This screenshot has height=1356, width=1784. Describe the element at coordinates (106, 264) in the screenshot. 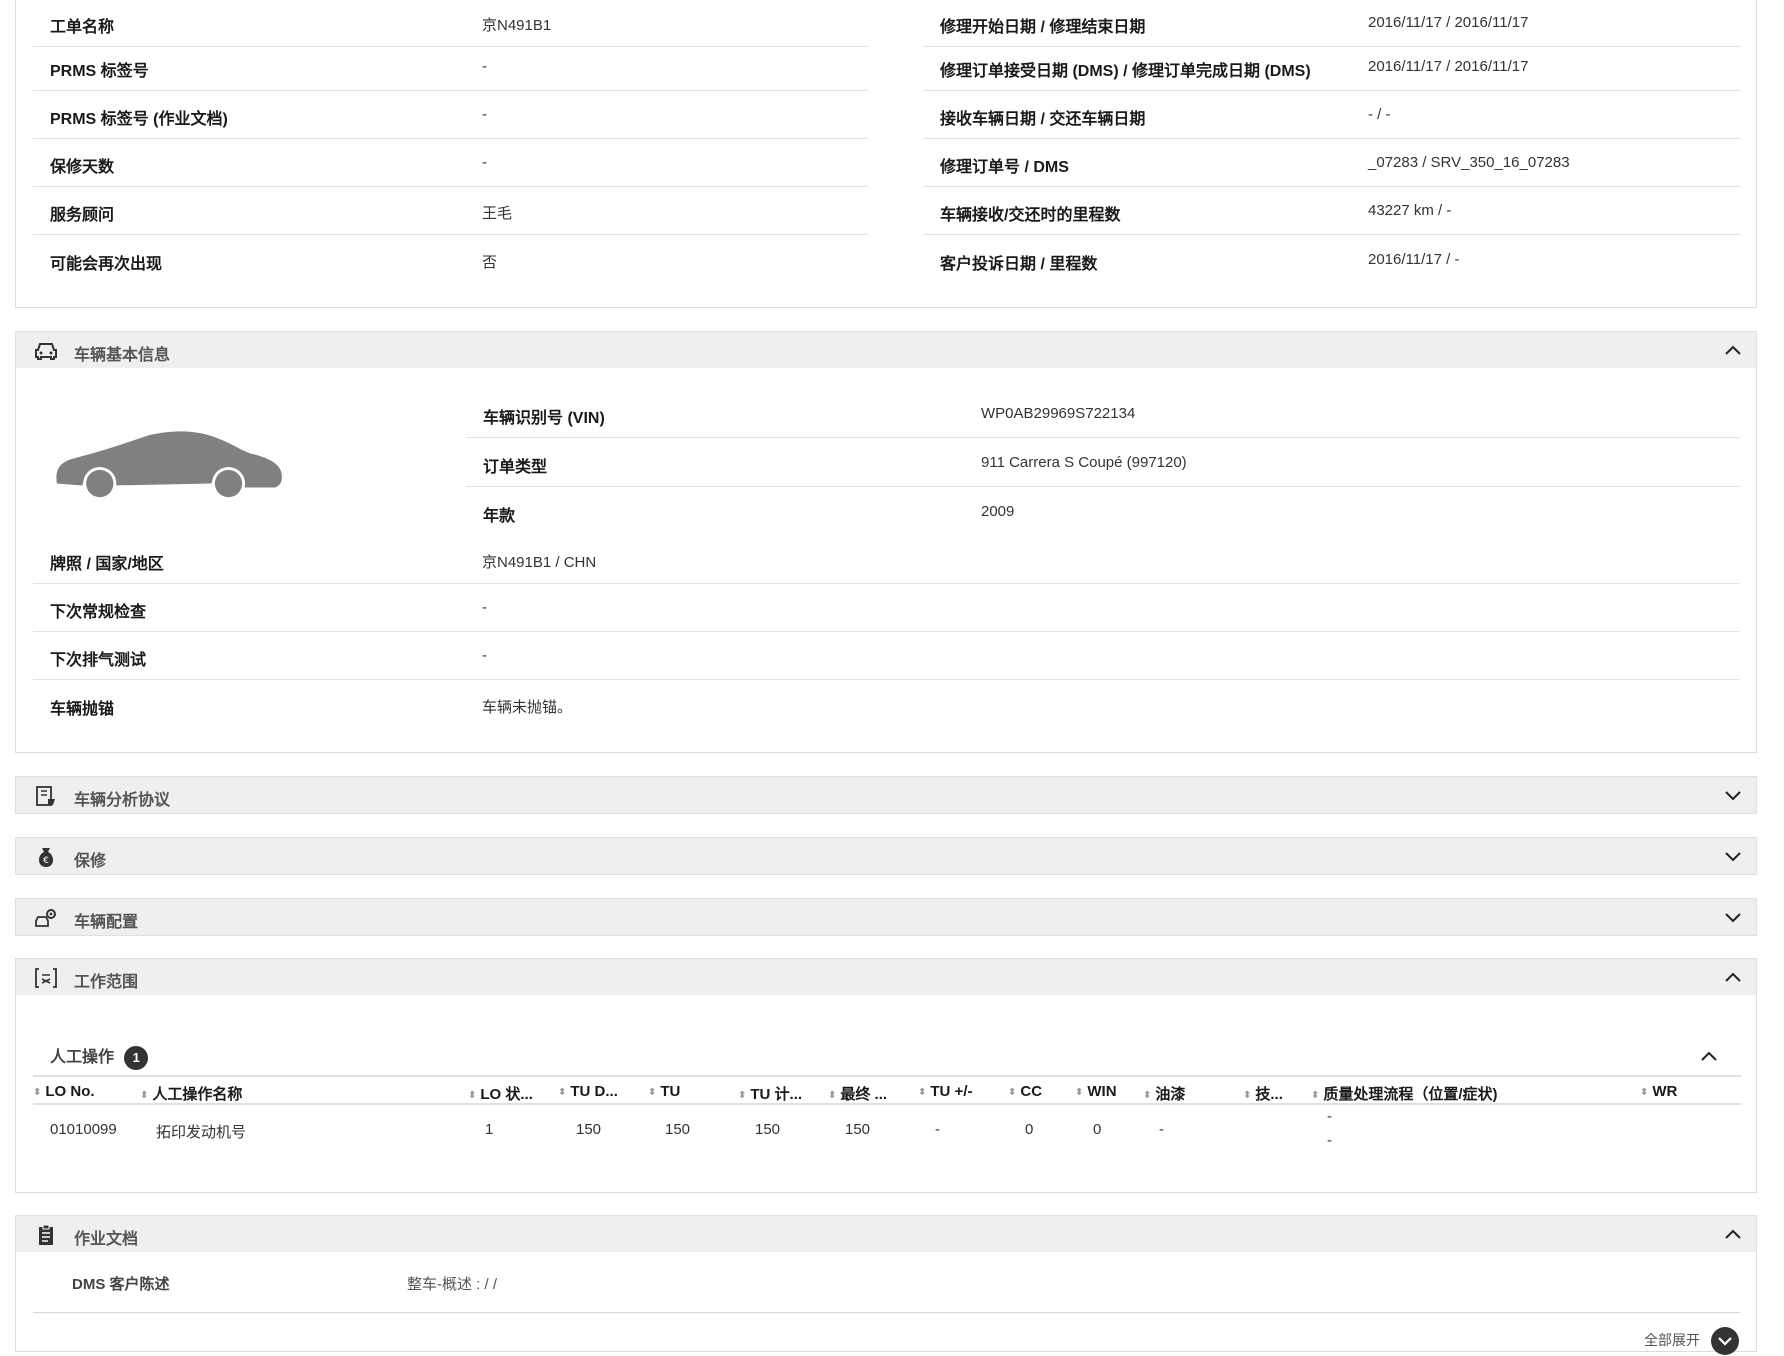

I see `info-label: 可能会再次出现` at that location.